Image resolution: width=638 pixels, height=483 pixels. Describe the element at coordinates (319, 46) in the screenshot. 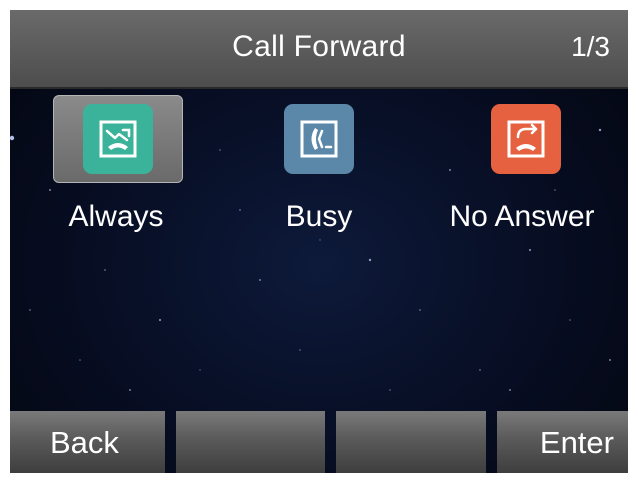

I see `page-title: Call Forward` at that location.